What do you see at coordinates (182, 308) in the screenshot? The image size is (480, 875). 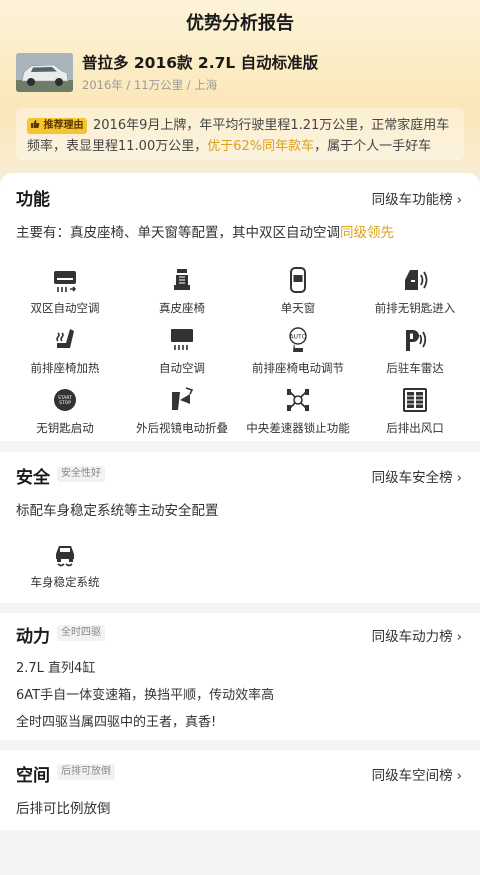 I see `feature-label: 真皮座椅` at bounding box center [182, 308].